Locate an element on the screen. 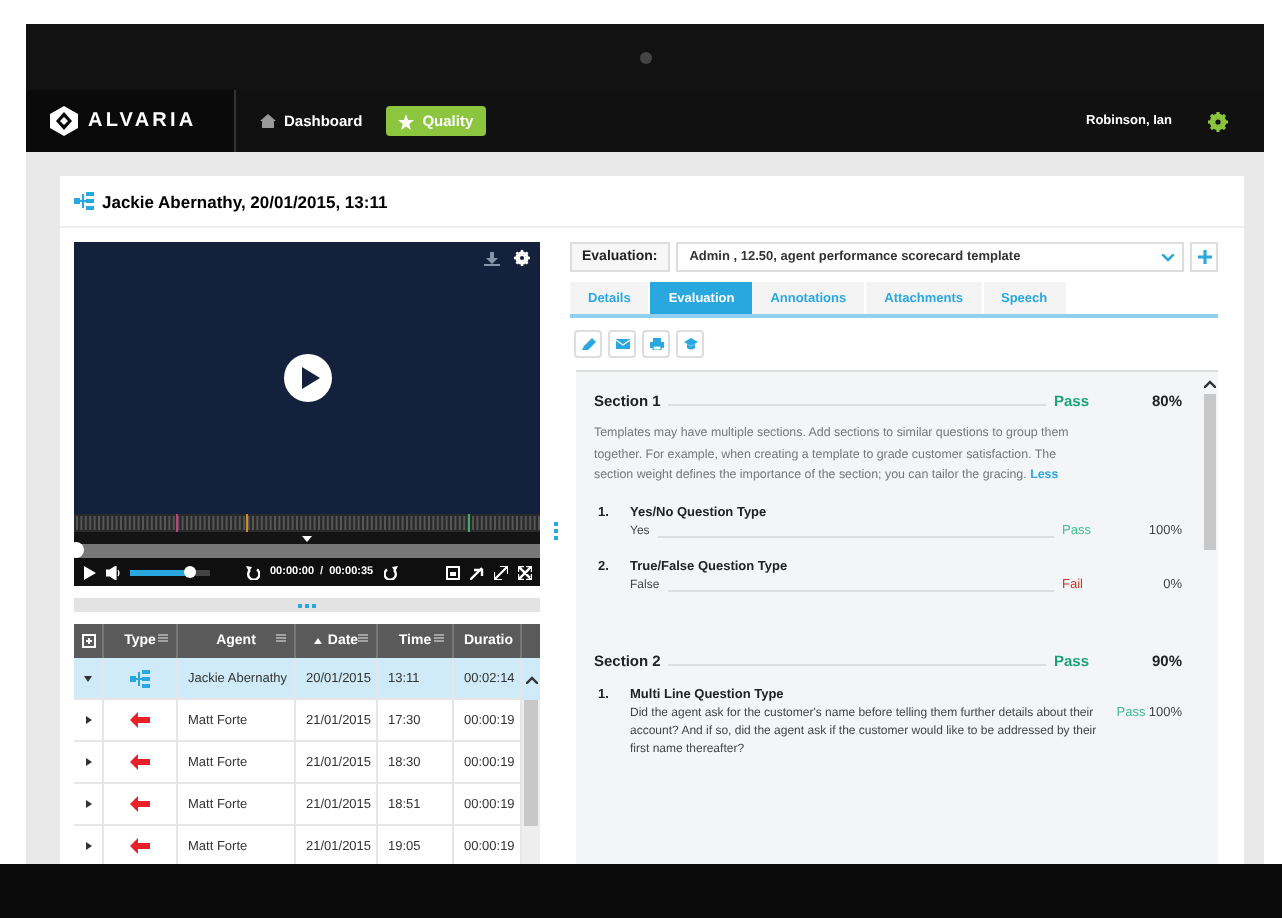 This screenshot has height=918, width=1282. edit-icon is located at coordinates (588, 344).